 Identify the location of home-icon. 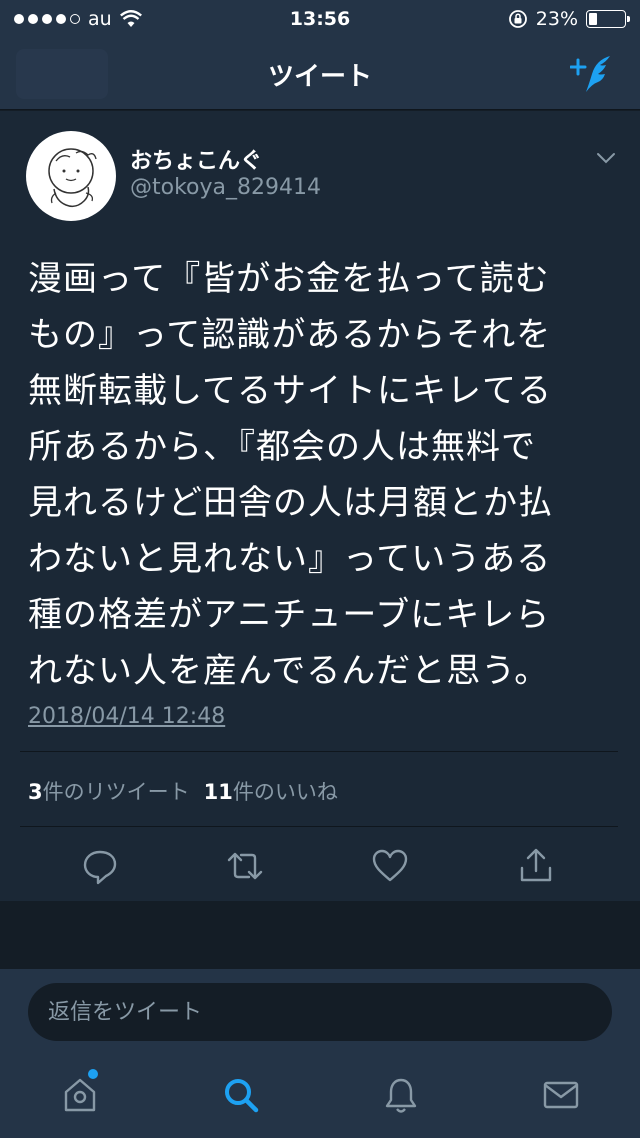
(80, 1095).